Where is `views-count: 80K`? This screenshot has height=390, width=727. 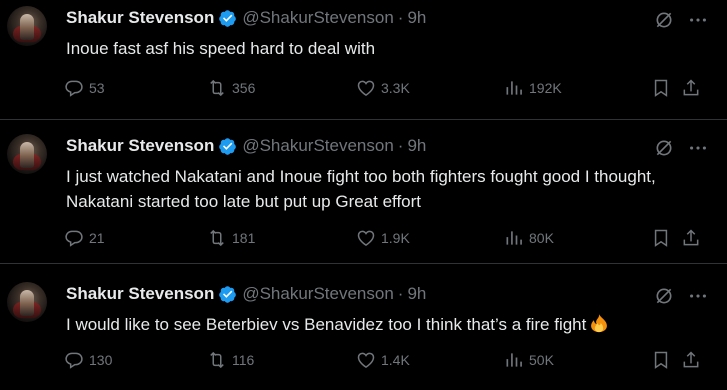
views-count: 80K is located at coordinates (541, 238).